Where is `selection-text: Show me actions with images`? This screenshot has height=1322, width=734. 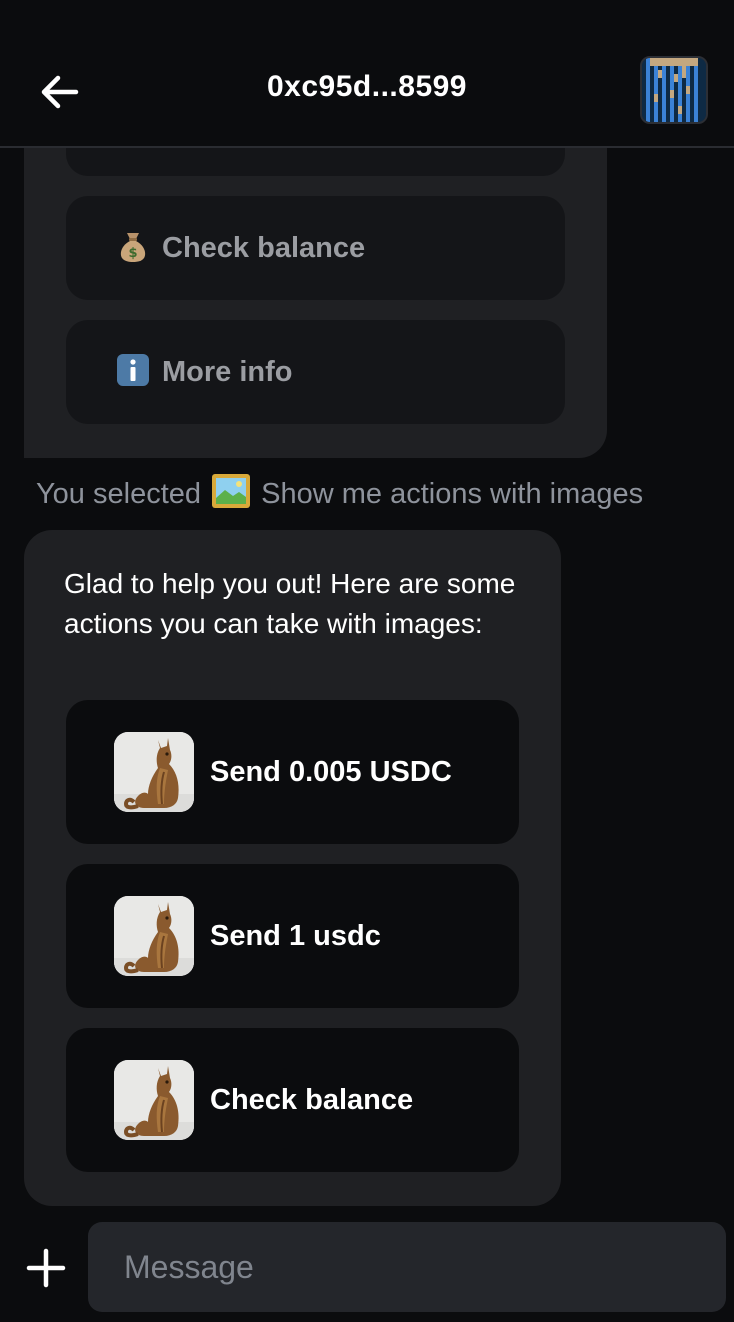
selection-text: Show me actions with images is located at coordinates (452, 494).